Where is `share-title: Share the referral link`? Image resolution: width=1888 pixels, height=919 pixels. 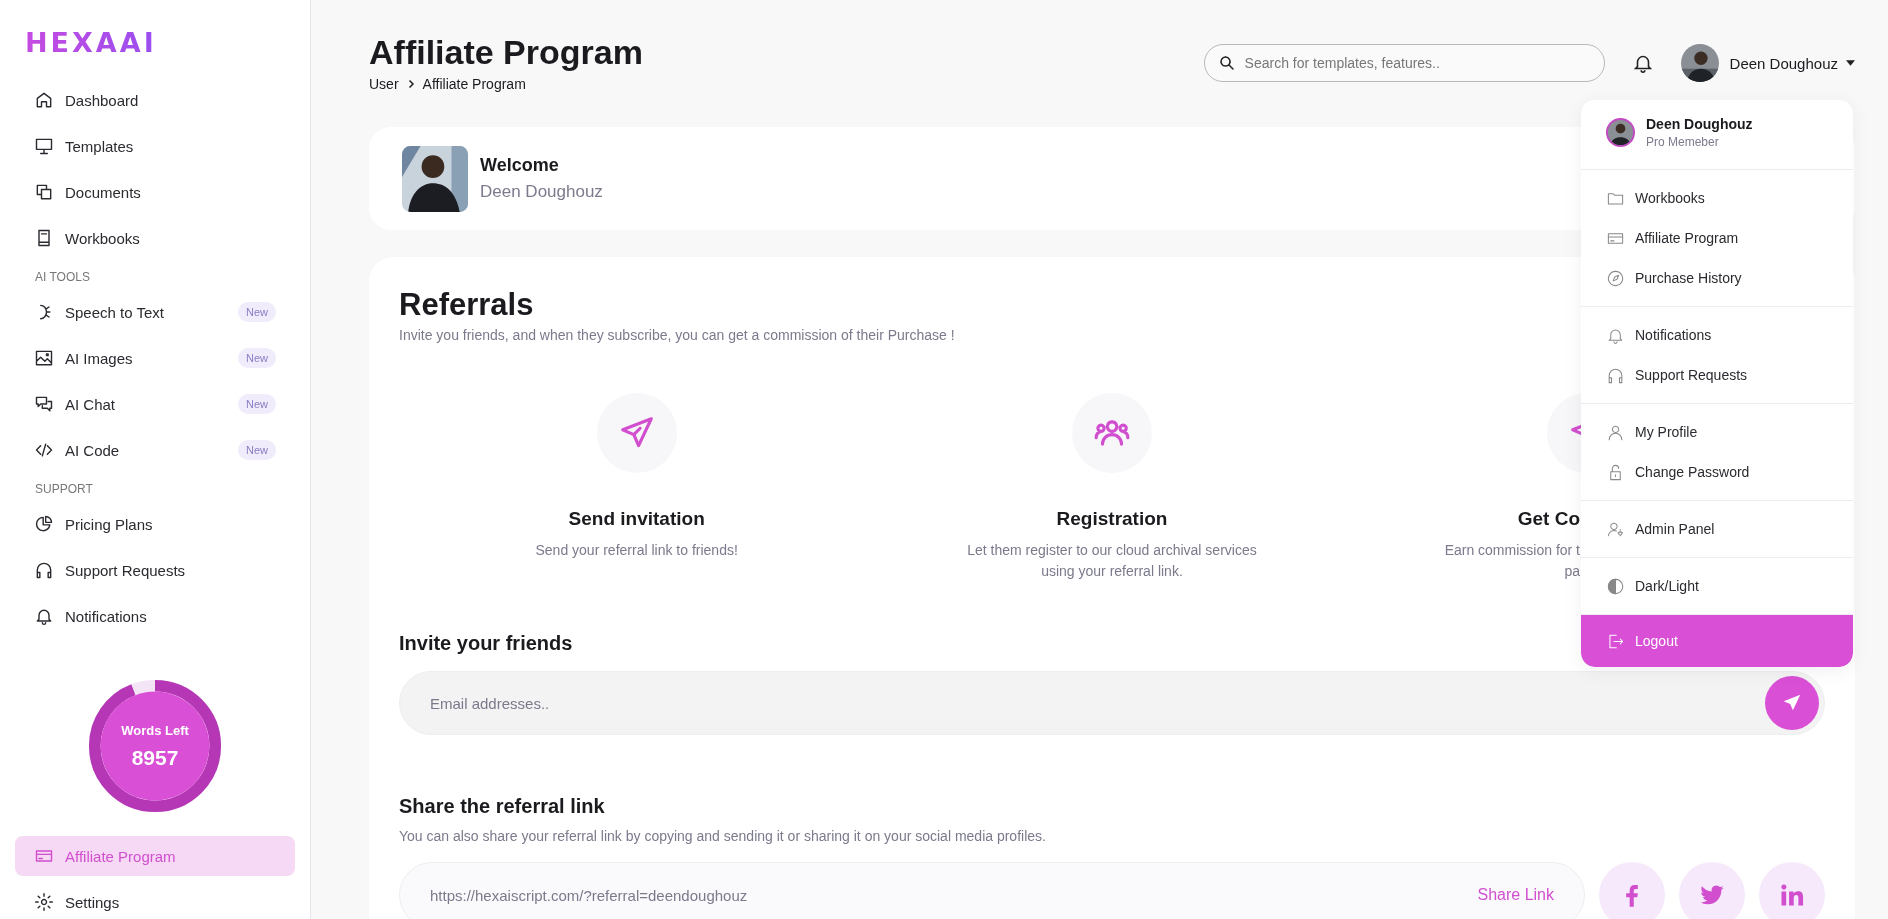
share-title: Share the referral link is located at coordinates (502, 806).